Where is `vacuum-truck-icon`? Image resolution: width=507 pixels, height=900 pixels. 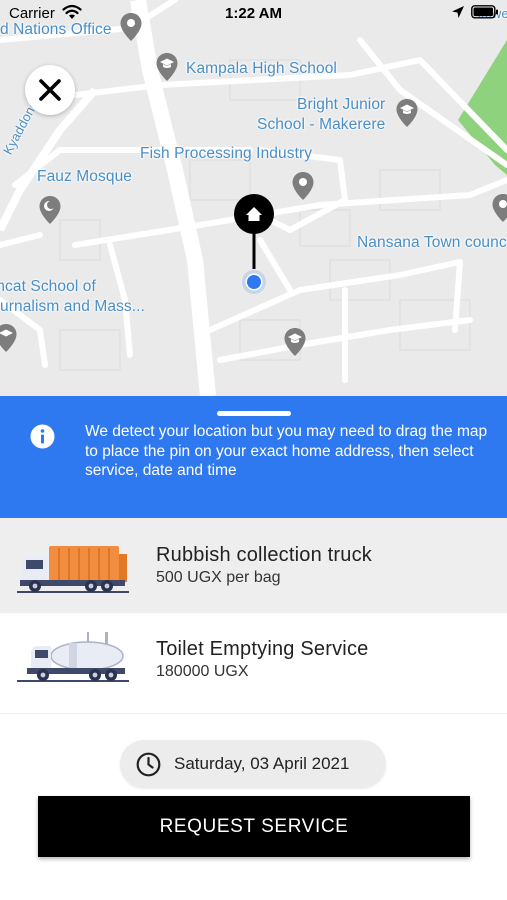
vacuum-truck-icon is located at coordinates (73, 657).